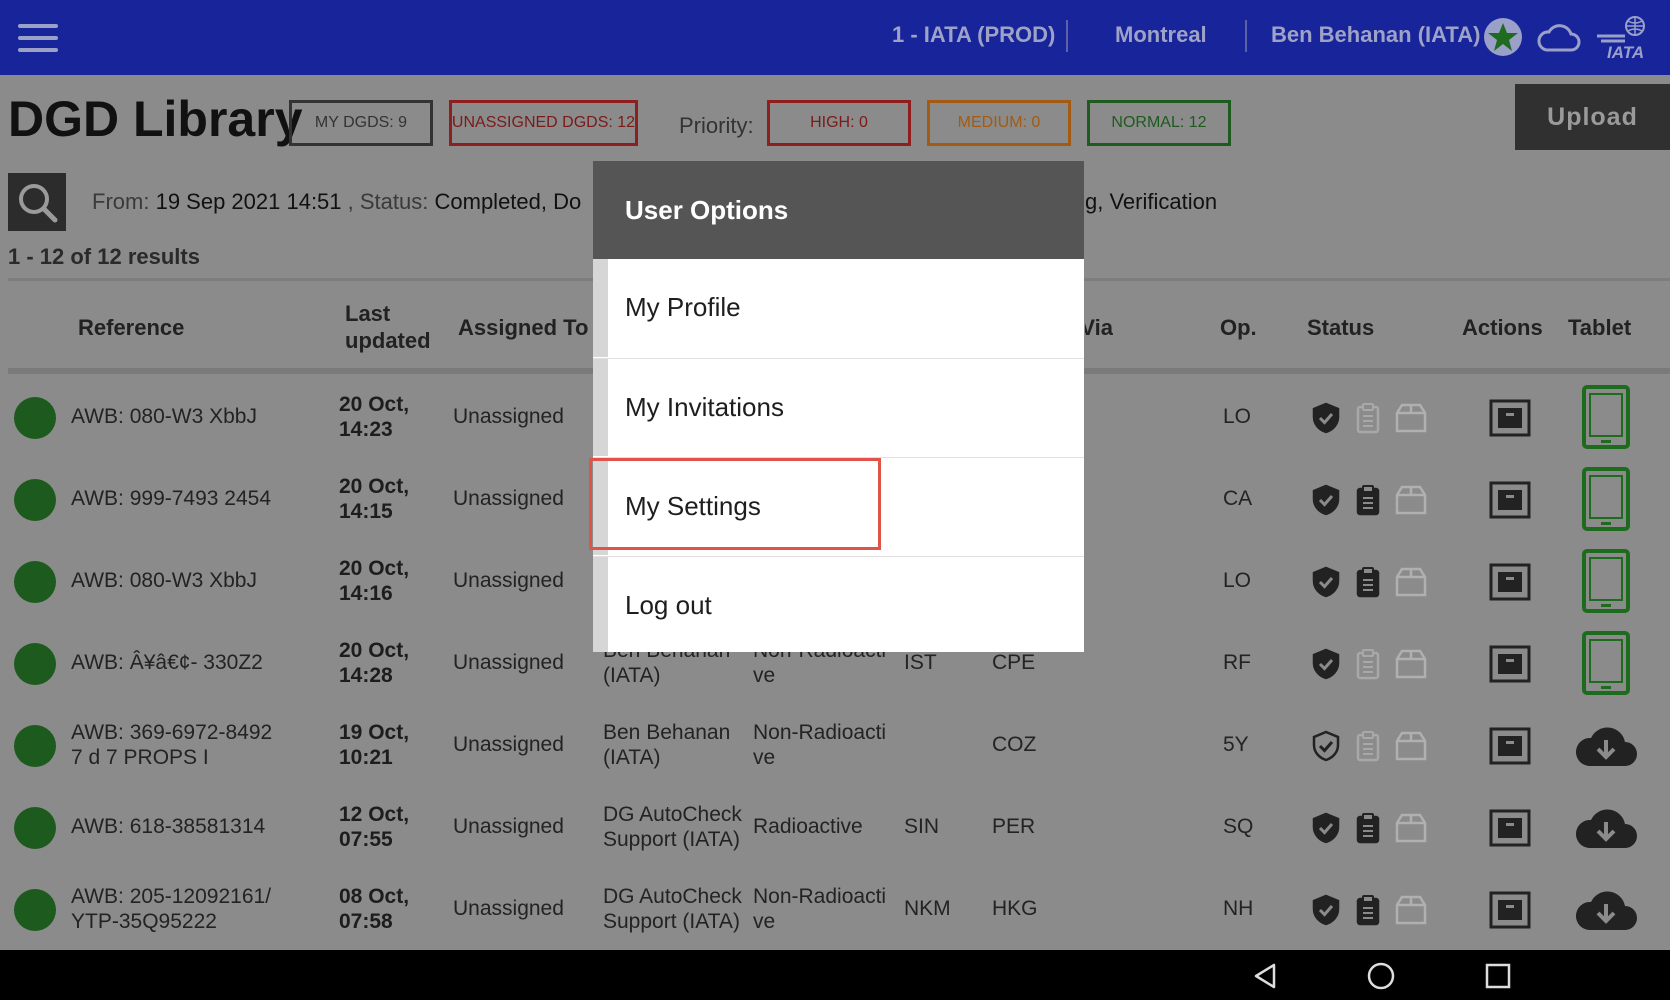 This screenshot has height=1000, width=1670. What do you see at coordinates (388, 327) in the screenshot?
I see `column-header-last-updated: Last updated` at bounding box center [388, 327].